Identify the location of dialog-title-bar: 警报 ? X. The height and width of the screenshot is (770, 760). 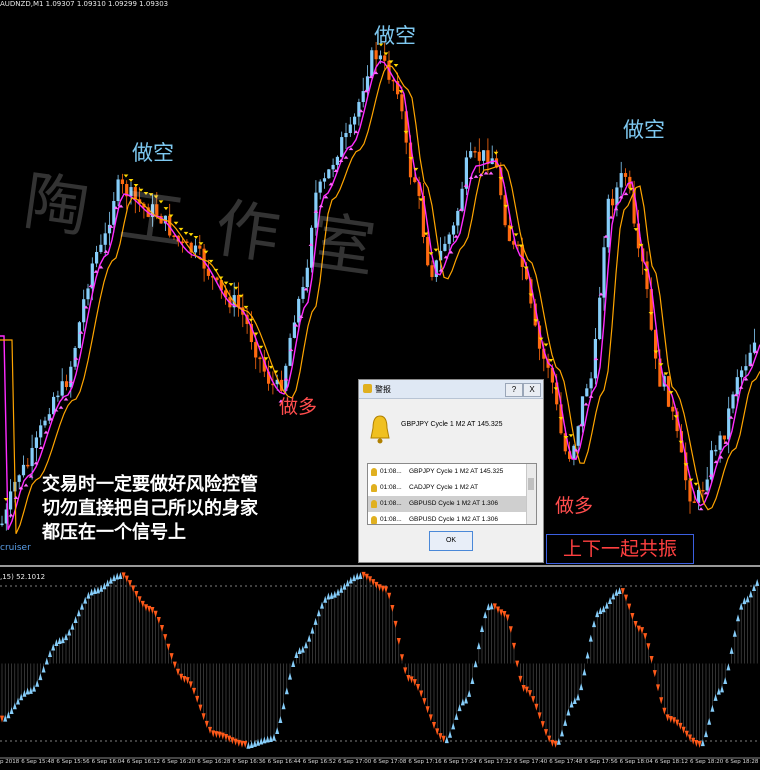
(451, 389).